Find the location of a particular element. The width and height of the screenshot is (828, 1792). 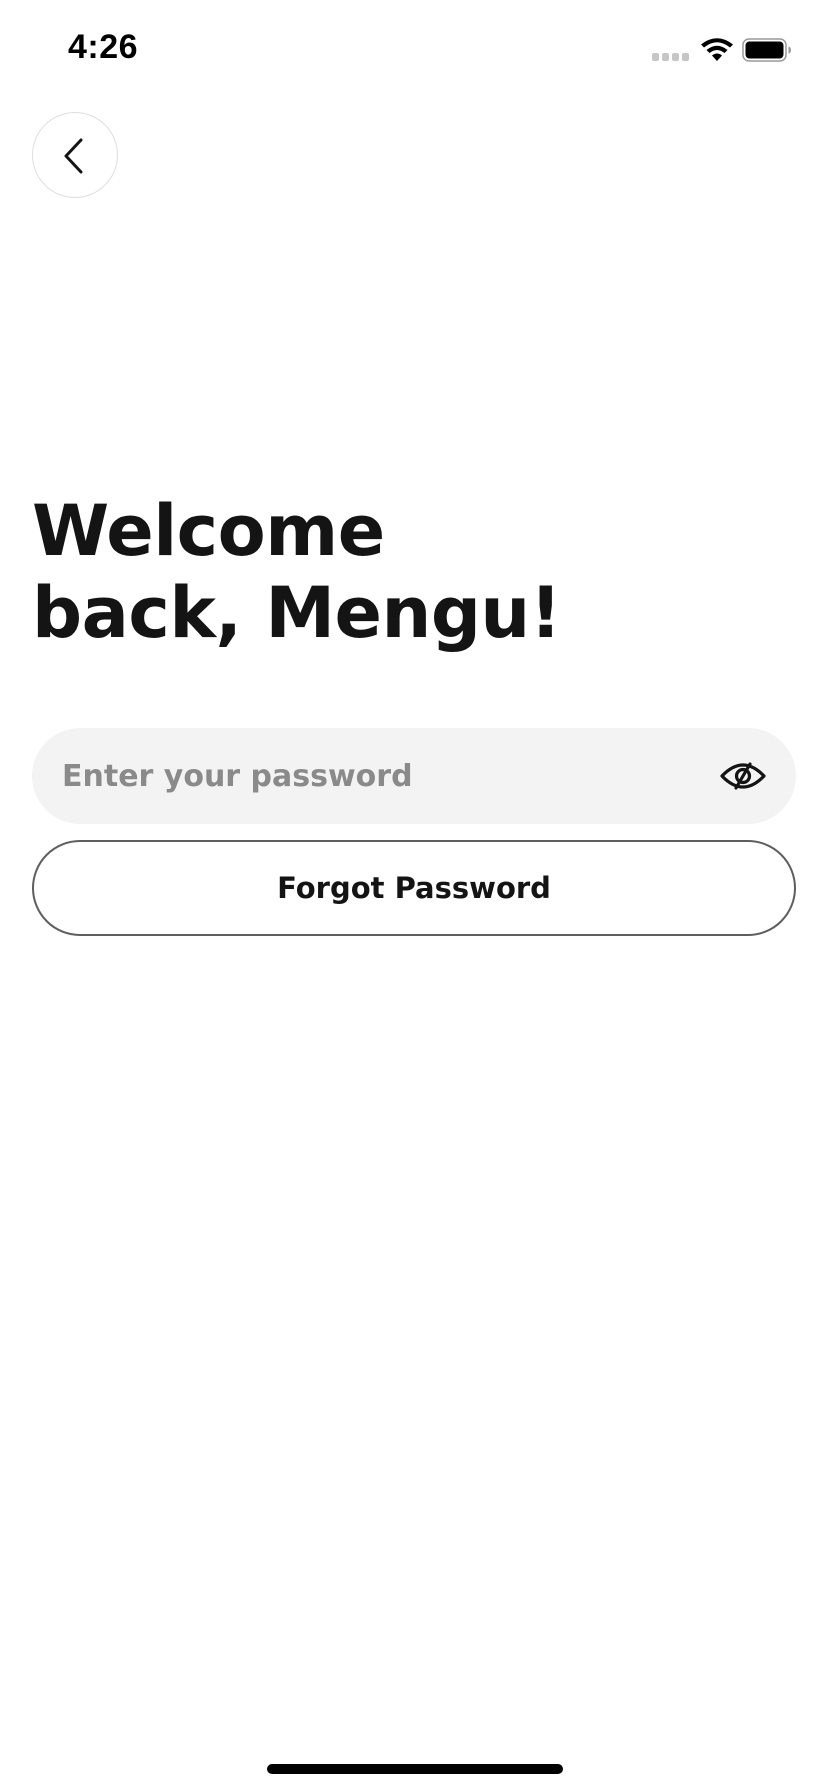

back-button is located at coordinates (75, 155).